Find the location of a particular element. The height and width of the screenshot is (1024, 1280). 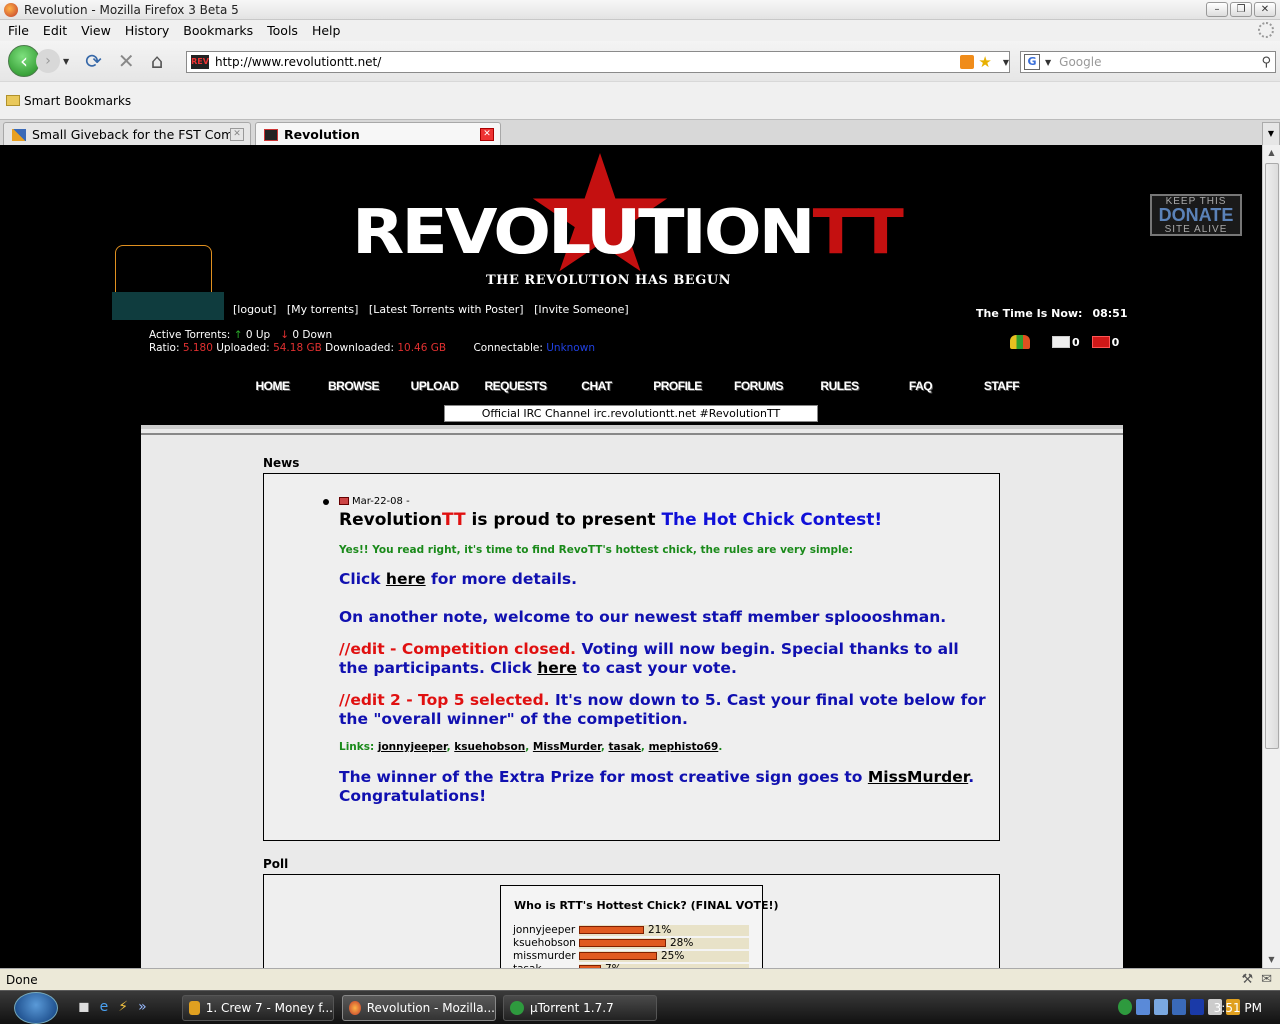

search-input: Google is located at coordinates (1160, 62).